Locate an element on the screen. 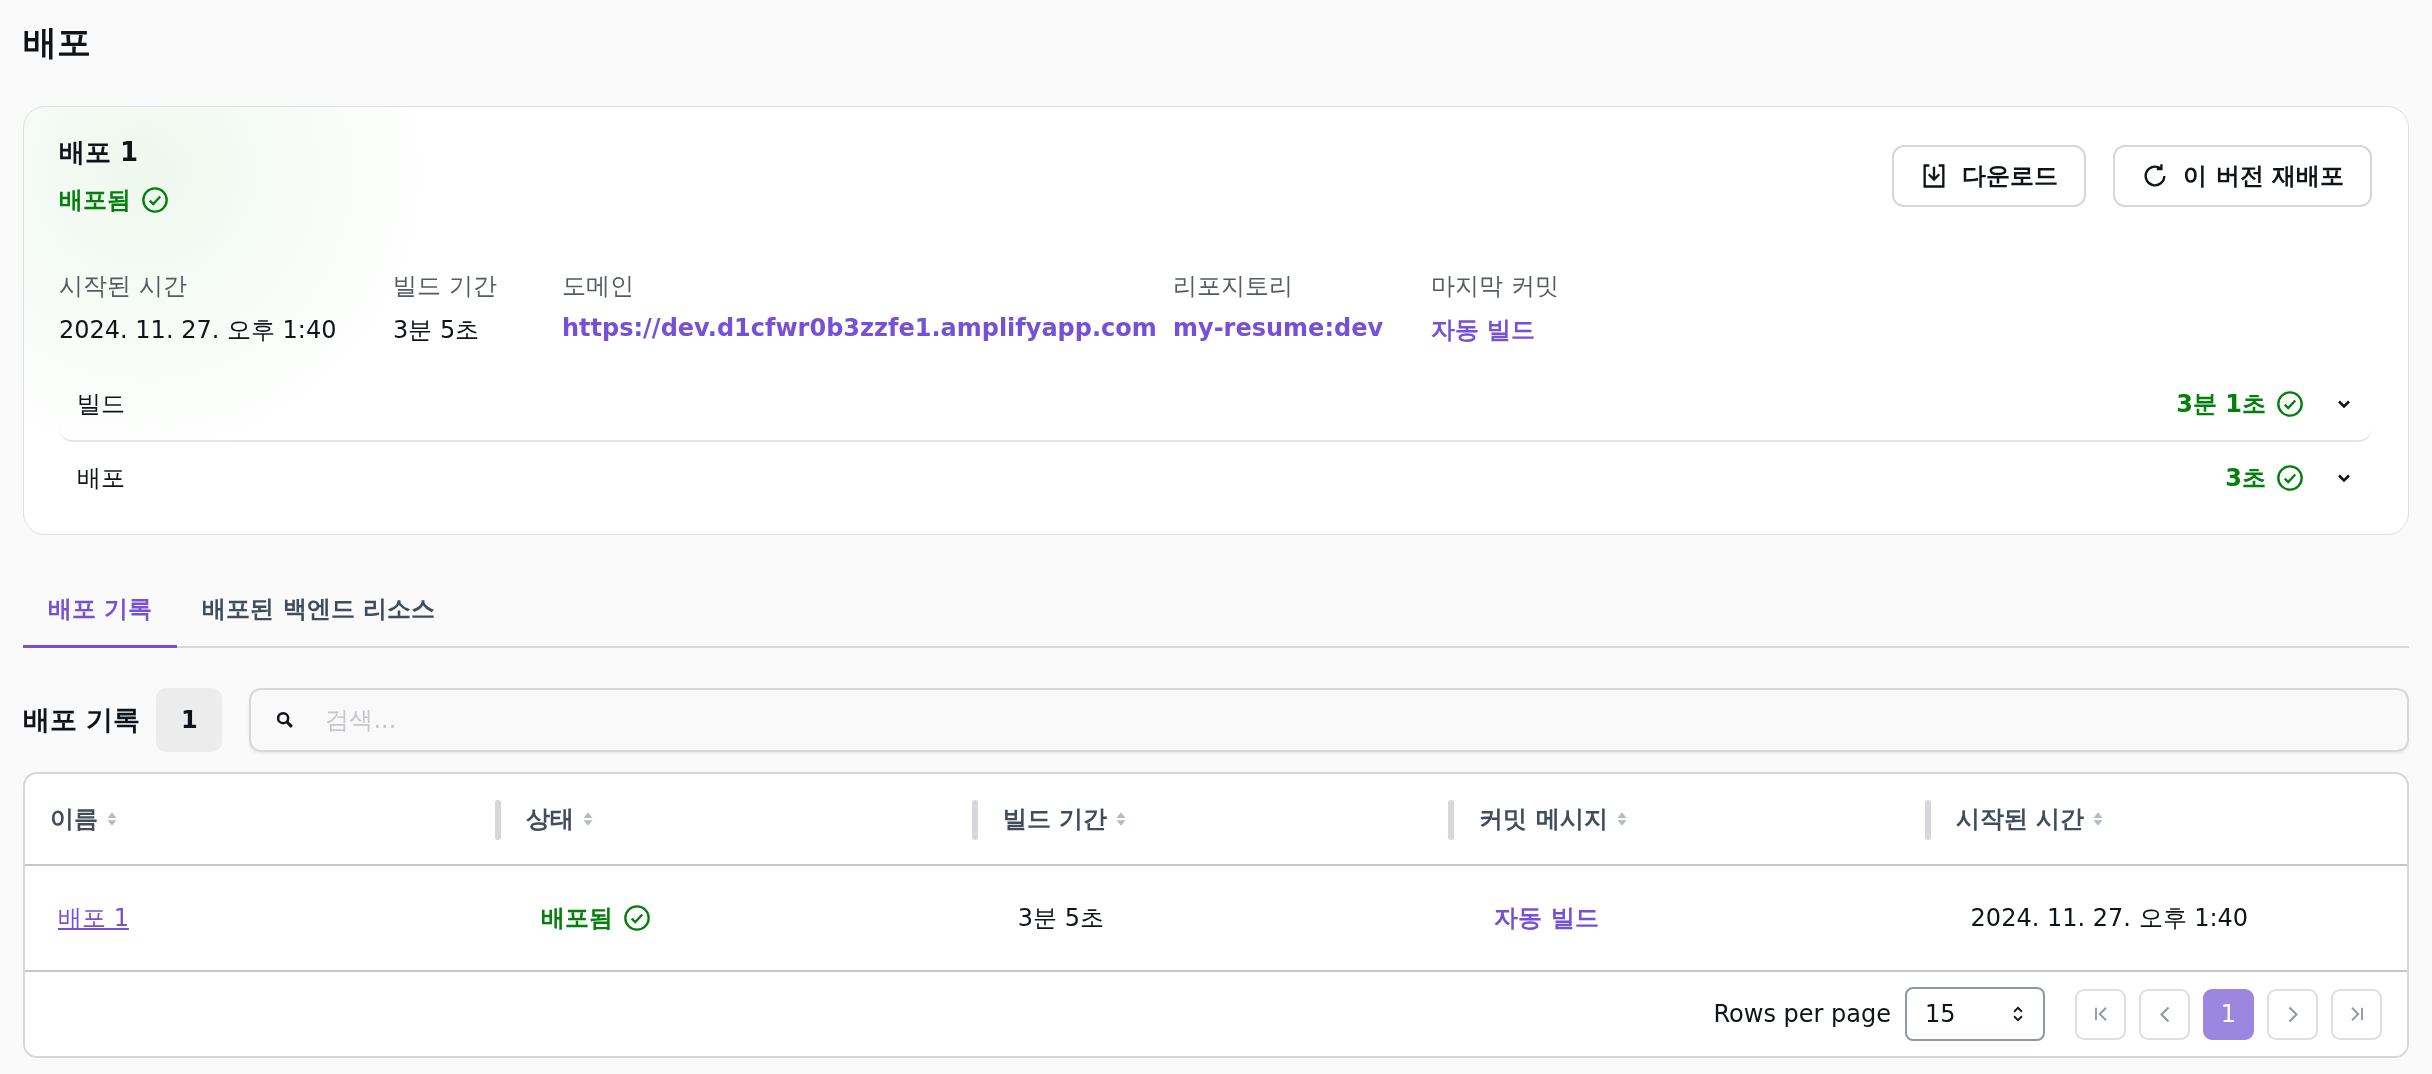 This screenshot has width=2432, height=1074. field-value: 2024. 11. 27. 오후 1:40 is located at coordinates (198, 330).